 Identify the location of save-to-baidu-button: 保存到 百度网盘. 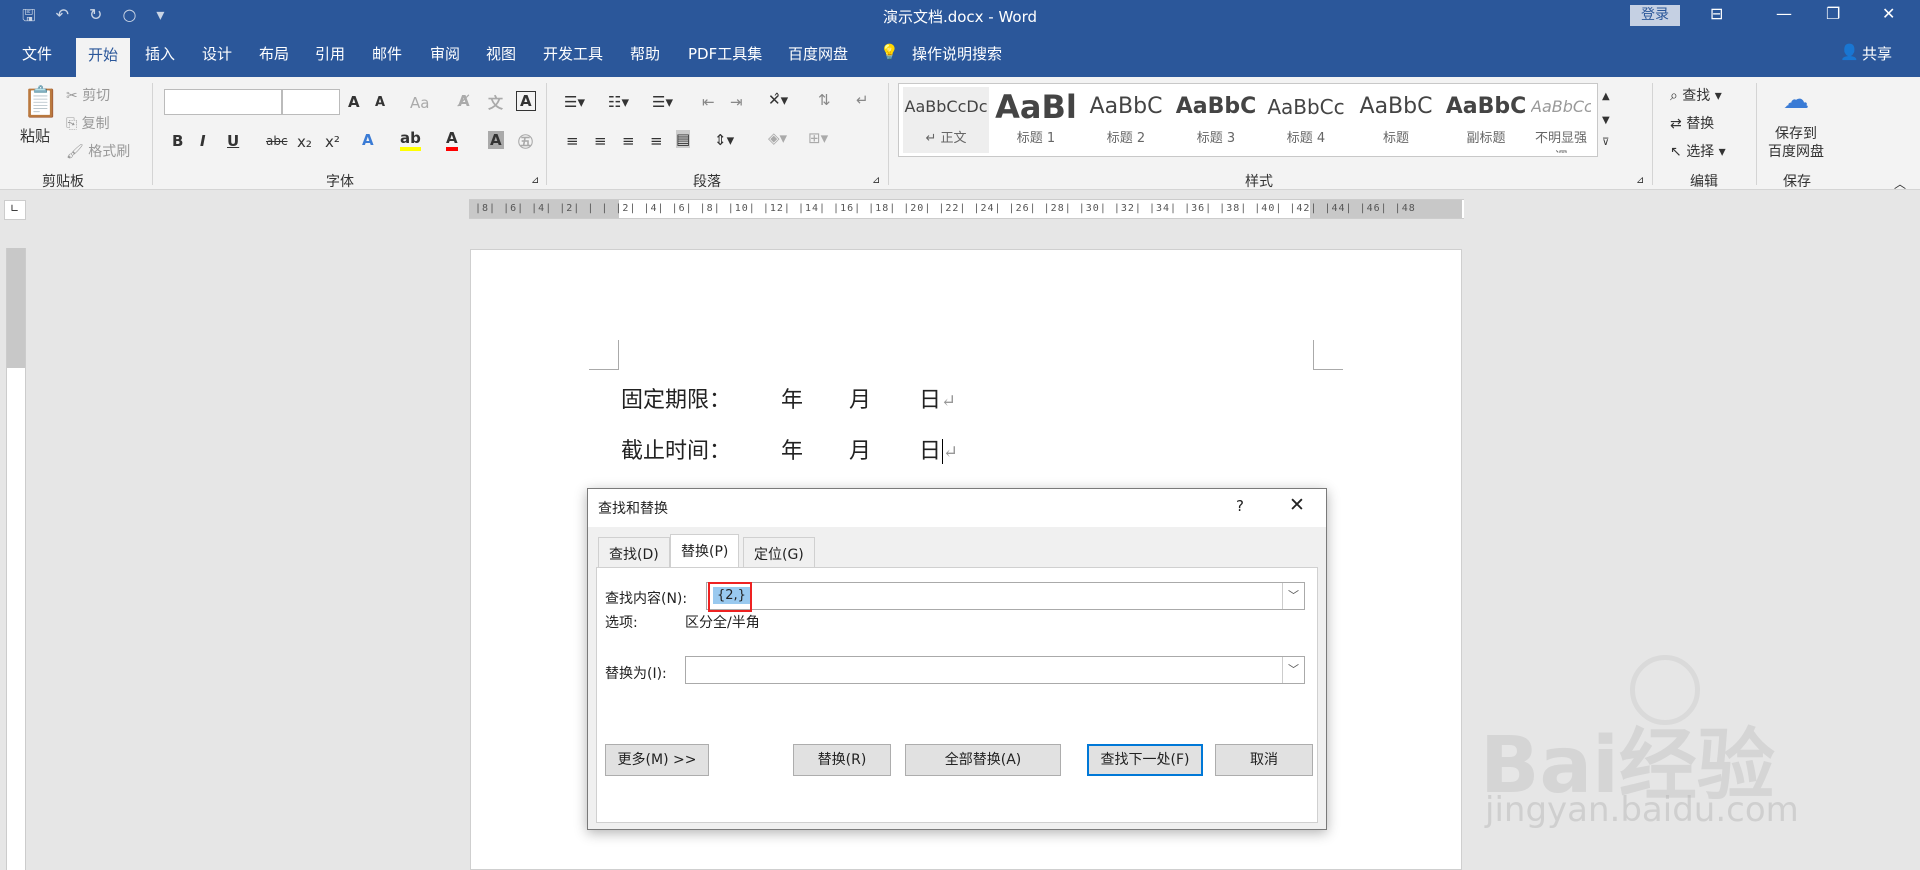
(1796, 143).